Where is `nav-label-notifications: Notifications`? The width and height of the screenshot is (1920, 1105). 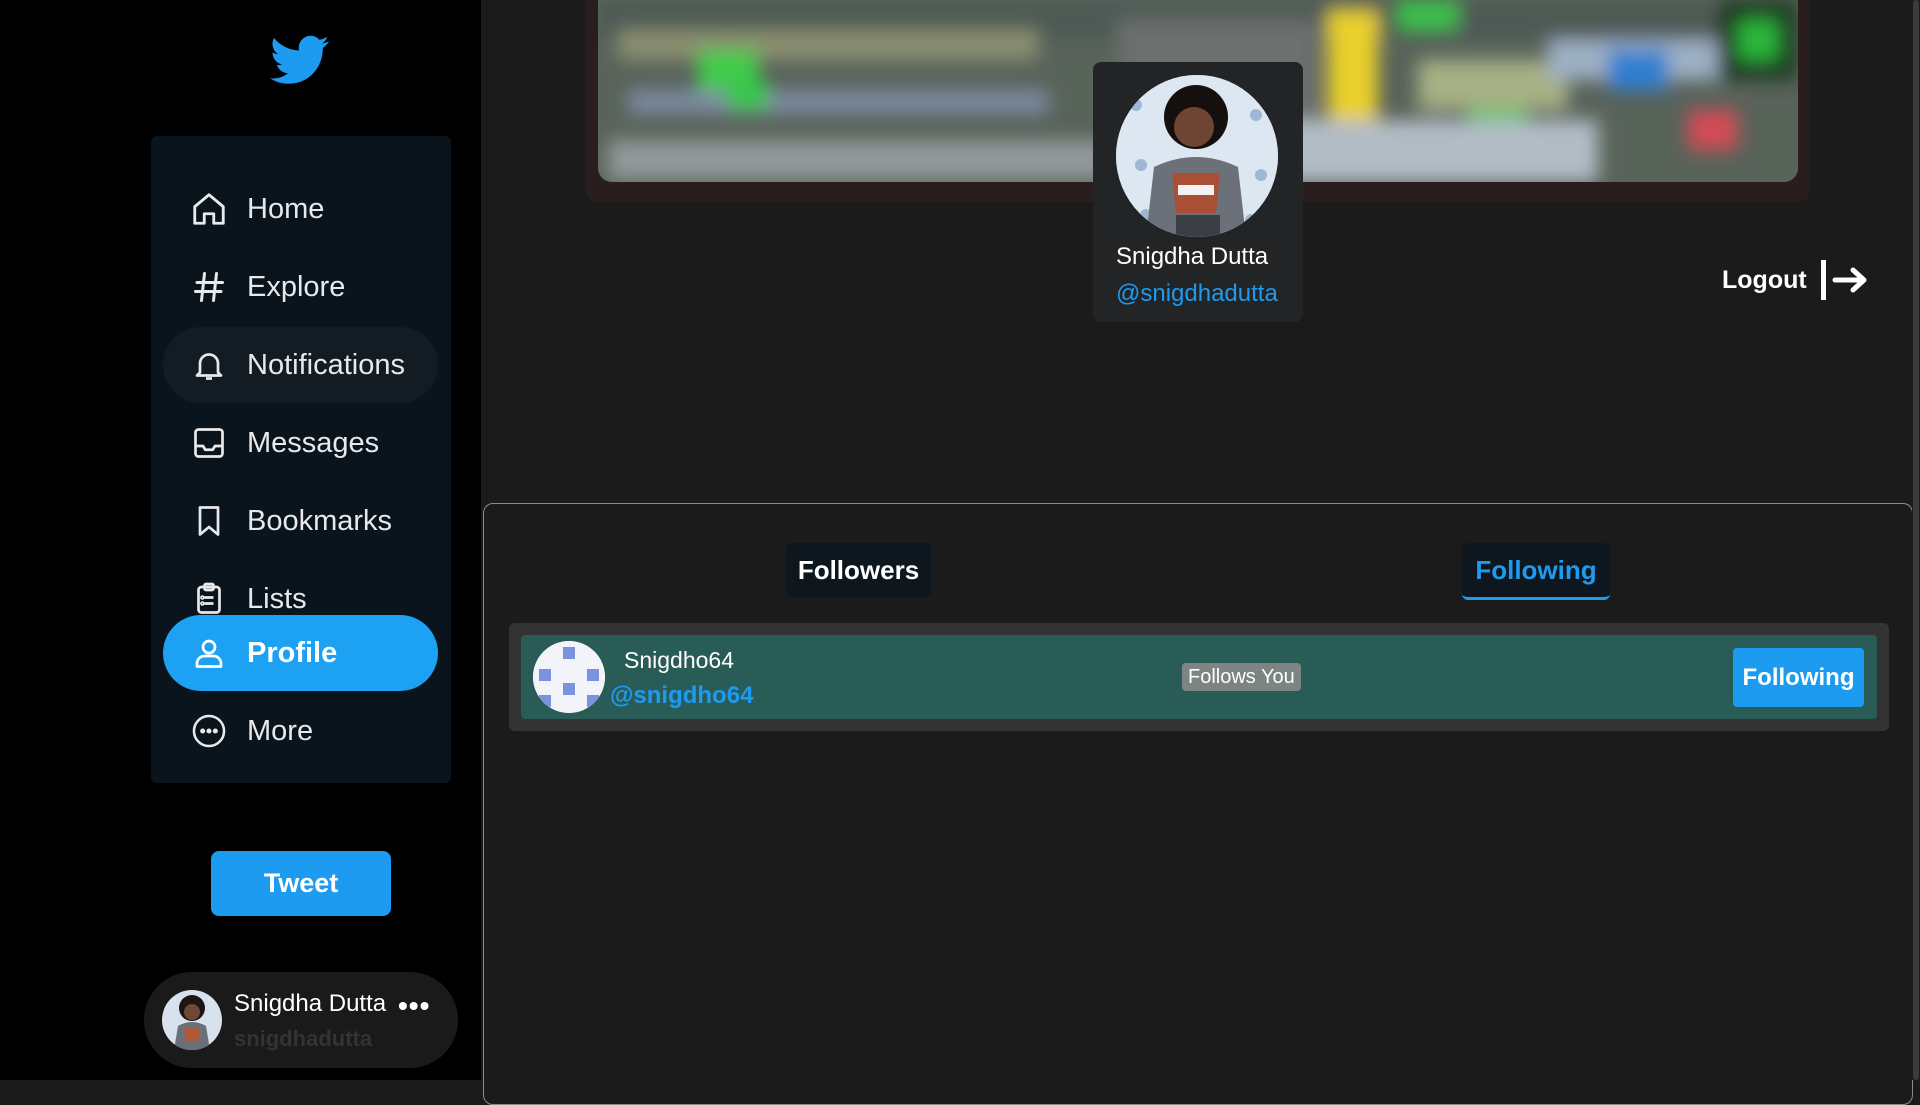 nav-label-notifications: Notifications is located at coordinates (326, 364).